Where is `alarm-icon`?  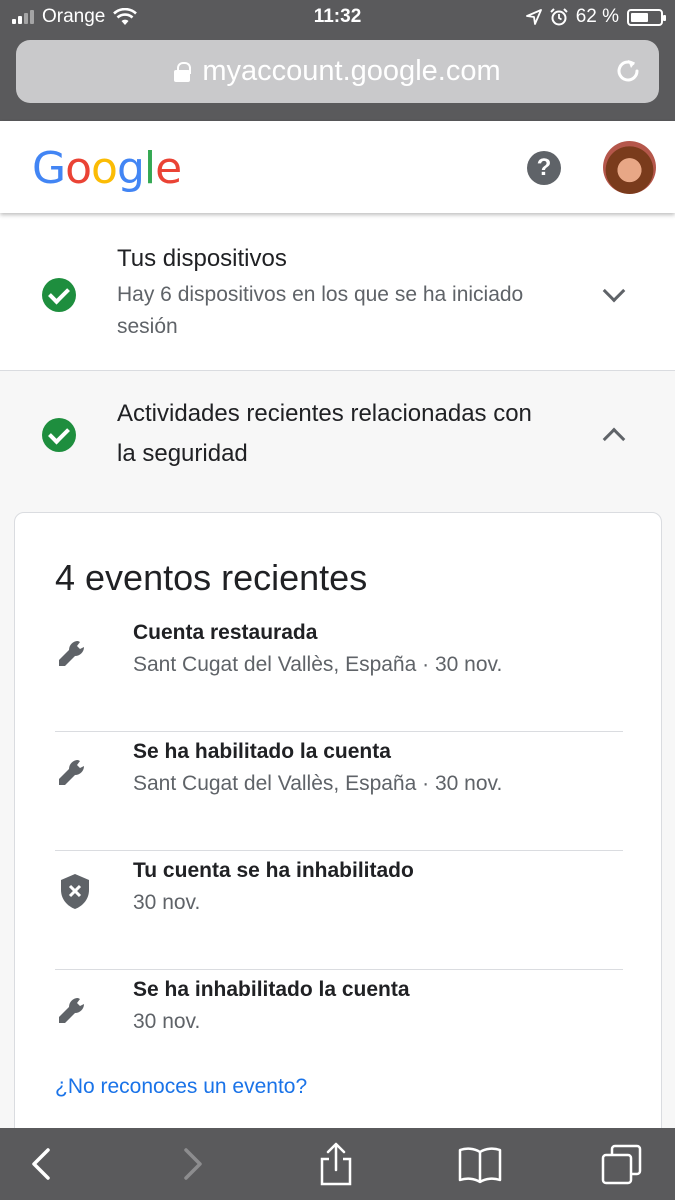 alarm-icon is located at coordinates (558, 17).